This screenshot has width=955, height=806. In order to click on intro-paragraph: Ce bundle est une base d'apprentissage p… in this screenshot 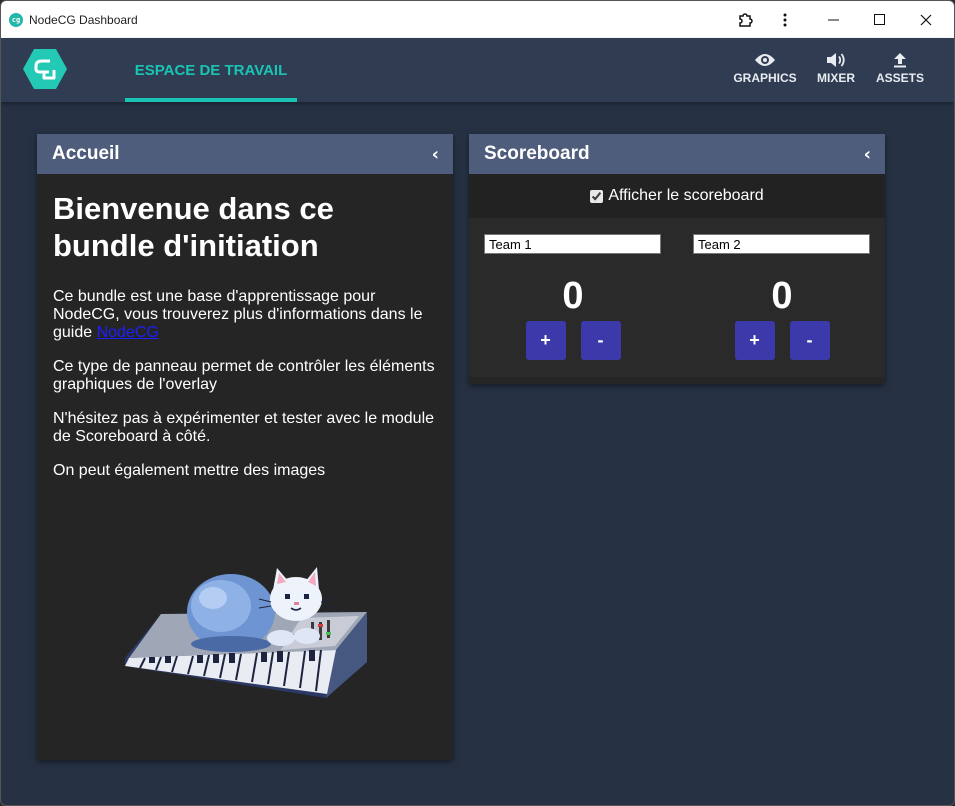, I will do `click(245, 315)`.